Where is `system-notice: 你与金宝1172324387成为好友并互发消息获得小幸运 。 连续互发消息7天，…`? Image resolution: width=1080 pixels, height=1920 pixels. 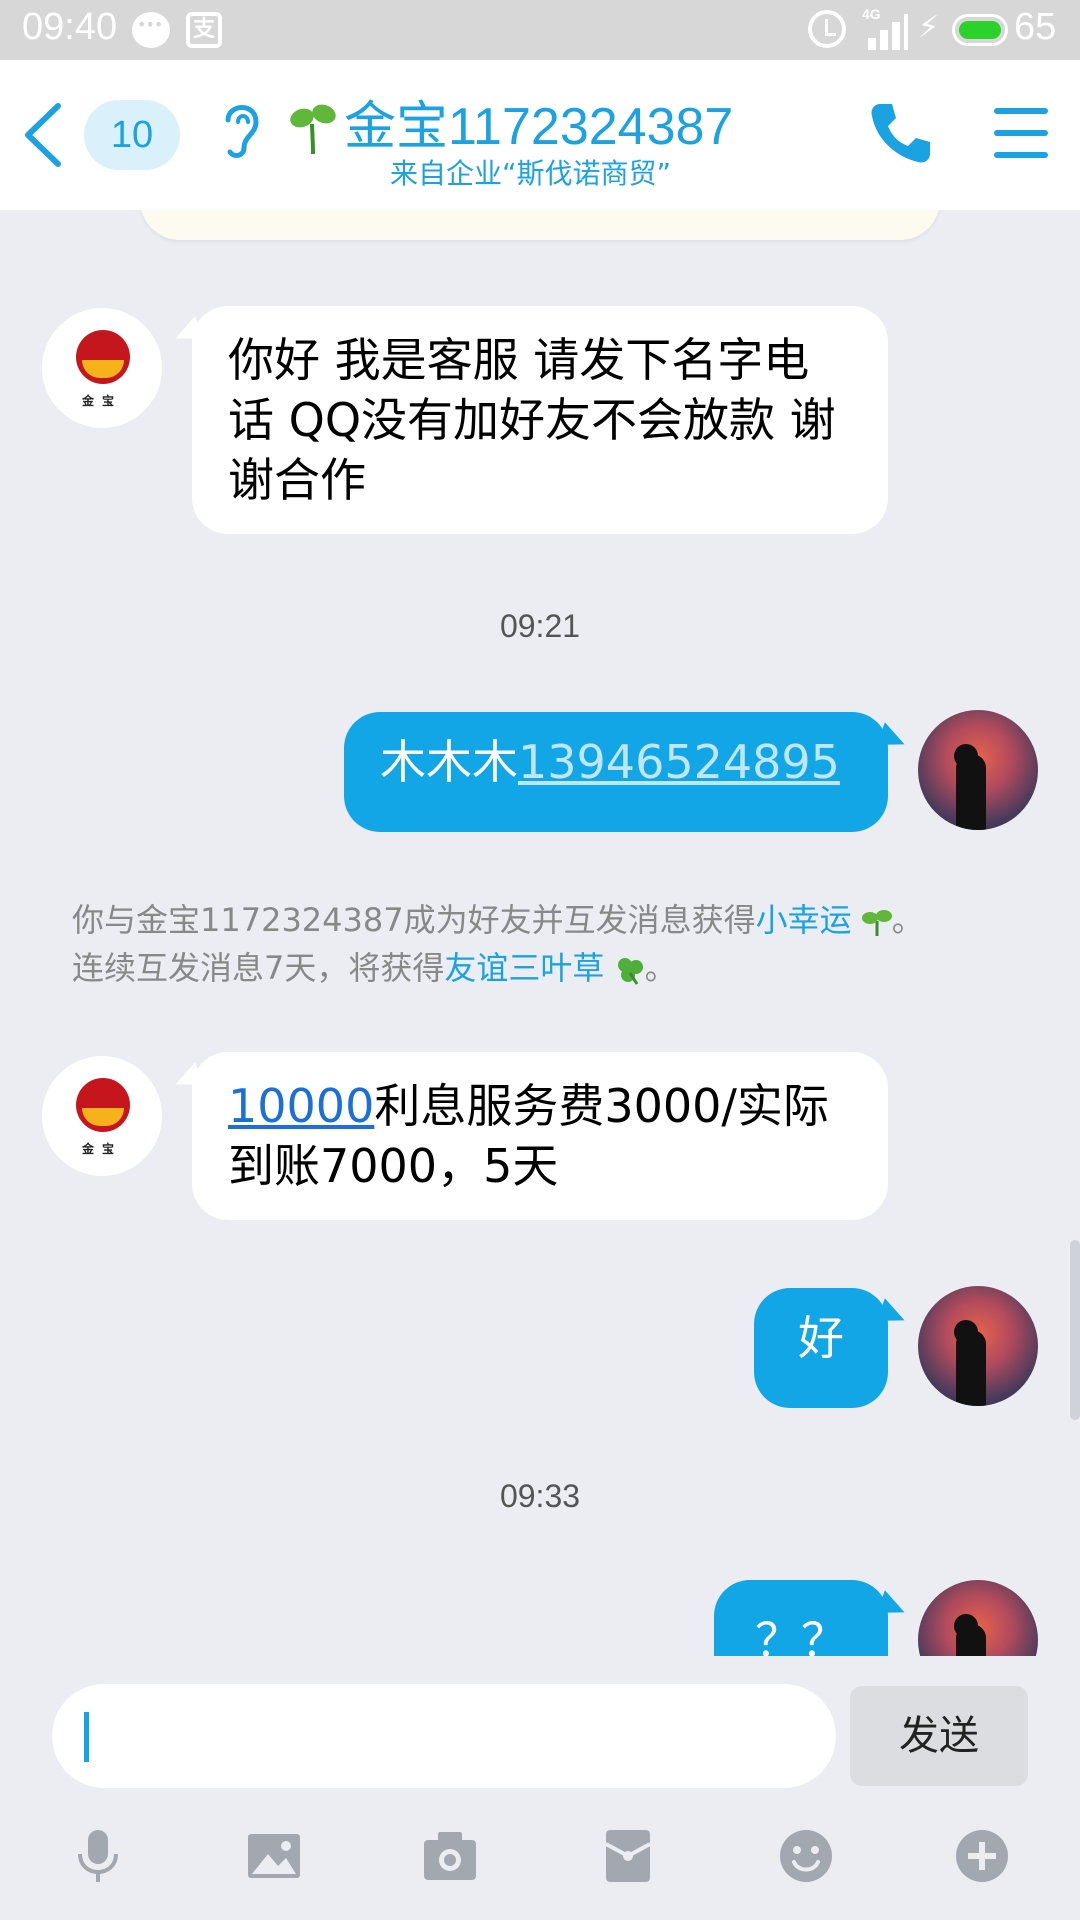
system-notice: 你与金宝1172324387成为好友并互发消息获得小幸运 。 连续互发消息7天，… is located at coordinates (552, 944).